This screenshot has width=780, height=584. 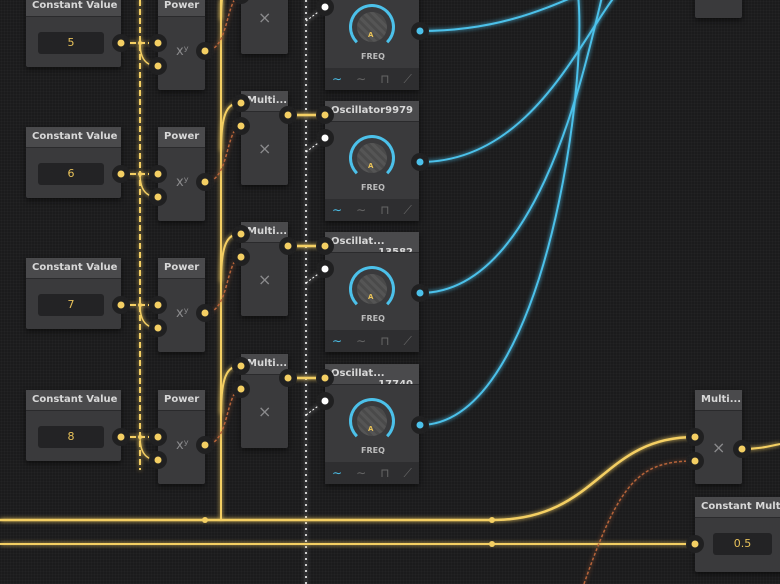 I want to click on constant-value-node: Constant Value 5, so click(x=73, y=33).